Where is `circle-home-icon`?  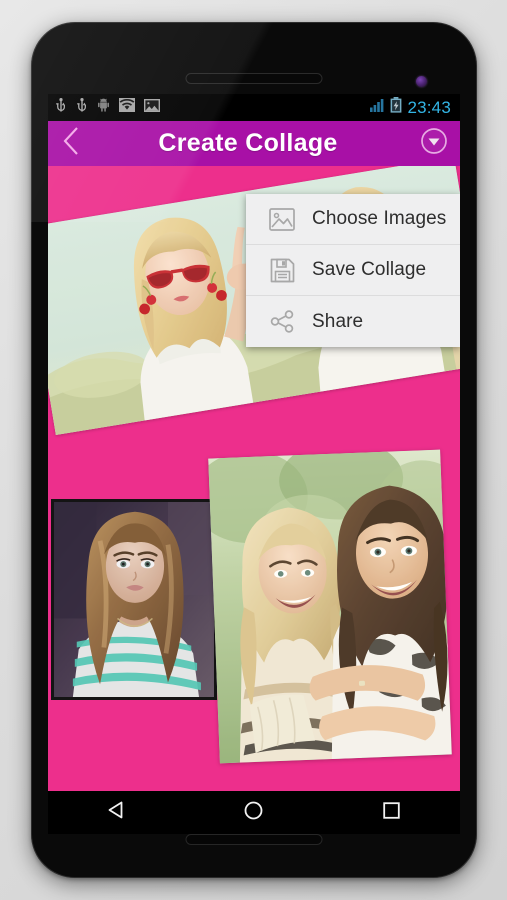 circle-home-icon is located at coordinates (253, 813).